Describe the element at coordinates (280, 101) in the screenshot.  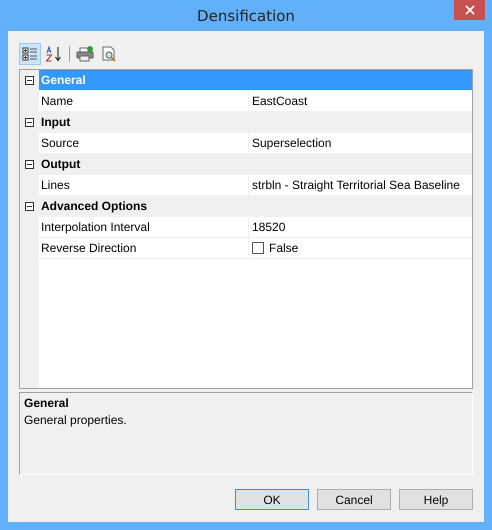
I see `property-value: EastCoast` at that location.